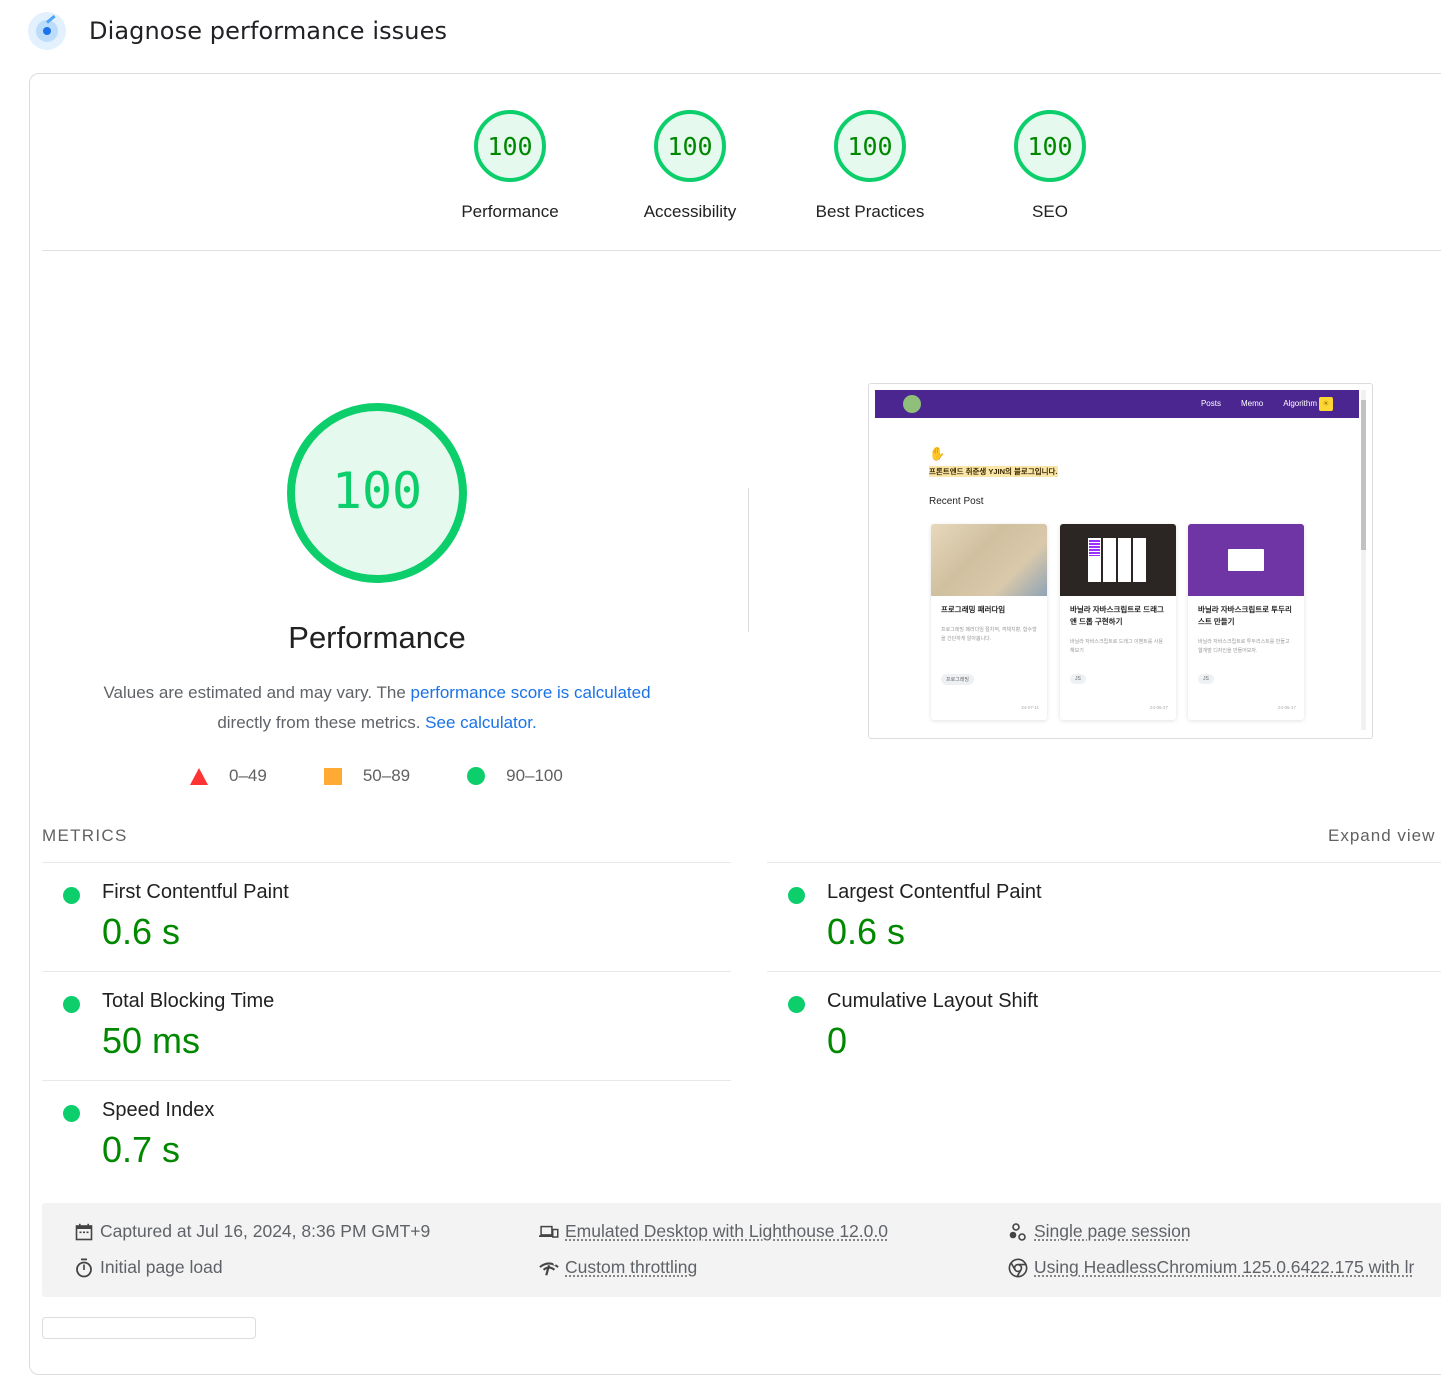  I want to click on expand-view-toggle: Expand view, so click(1381, 836).